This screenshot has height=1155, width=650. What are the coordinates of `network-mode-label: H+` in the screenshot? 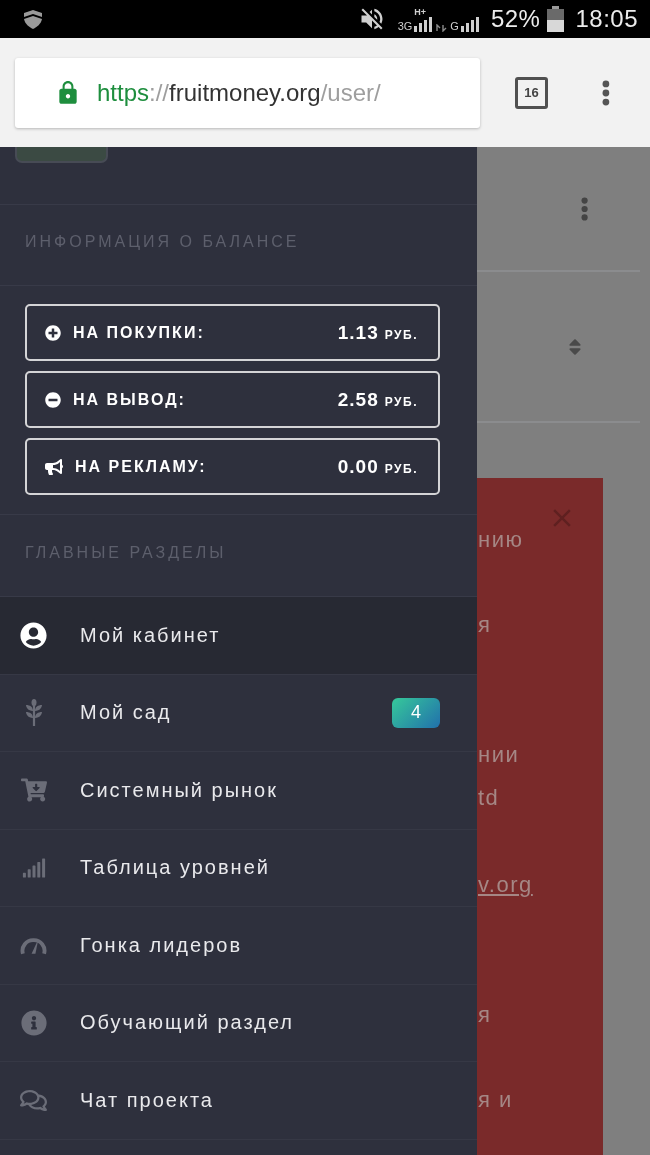 It's located at (420, 12).